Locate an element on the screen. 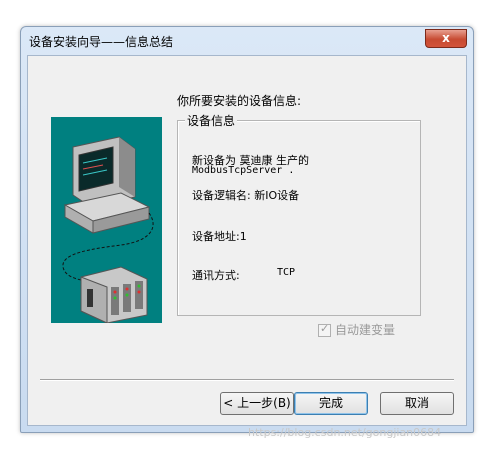  install-info-heading: 你所要安装的设备信息: is located at coordinates (239, 101).